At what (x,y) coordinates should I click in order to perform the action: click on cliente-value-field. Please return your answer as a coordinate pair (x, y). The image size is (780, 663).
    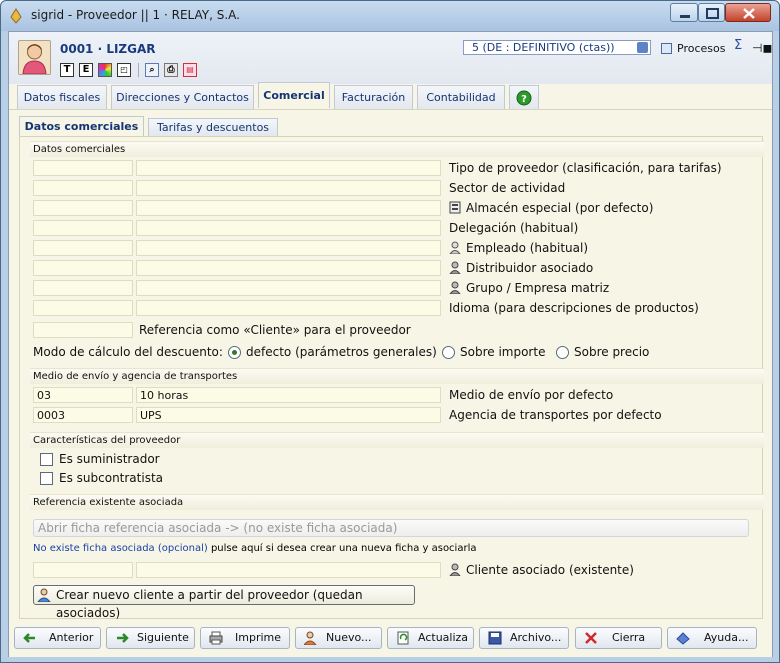
    Looking at the image, I should click on (288, 570).